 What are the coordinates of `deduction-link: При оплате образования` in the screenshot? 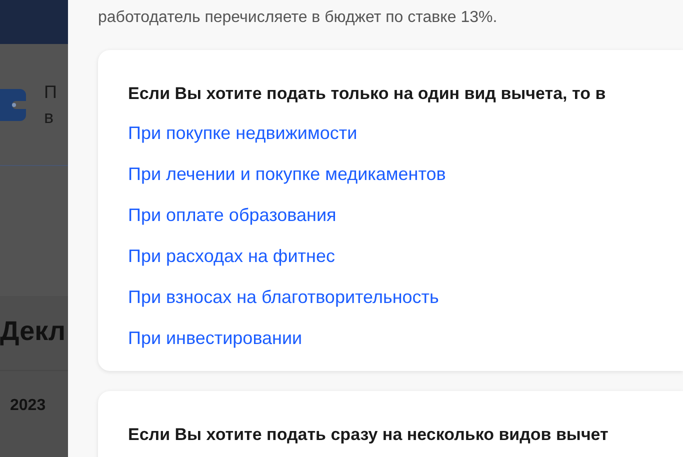 It's located at (232, 215).